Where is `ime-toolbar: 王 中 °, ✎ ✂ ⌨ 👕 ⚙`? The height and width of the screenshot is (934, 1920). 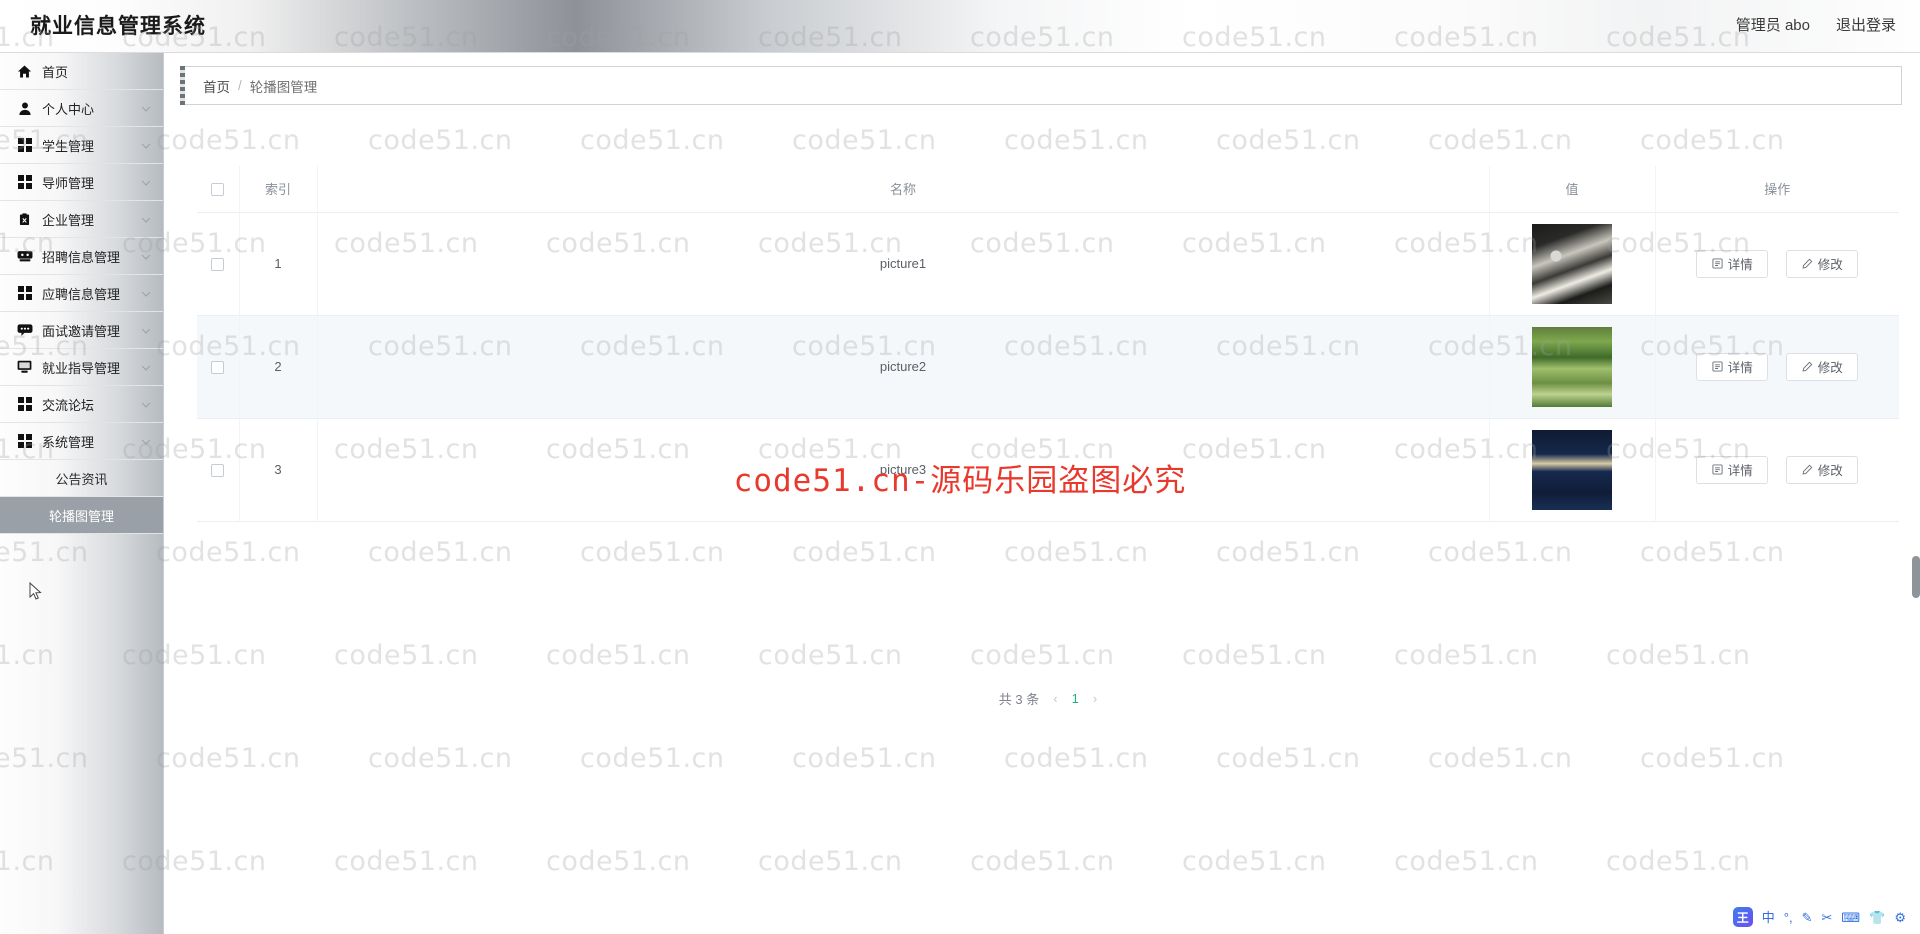 ime-toolbar: 王 中 °, ✎ ✂ ⌨ 👕 ⚙ is located at coordinates (1819, 917).